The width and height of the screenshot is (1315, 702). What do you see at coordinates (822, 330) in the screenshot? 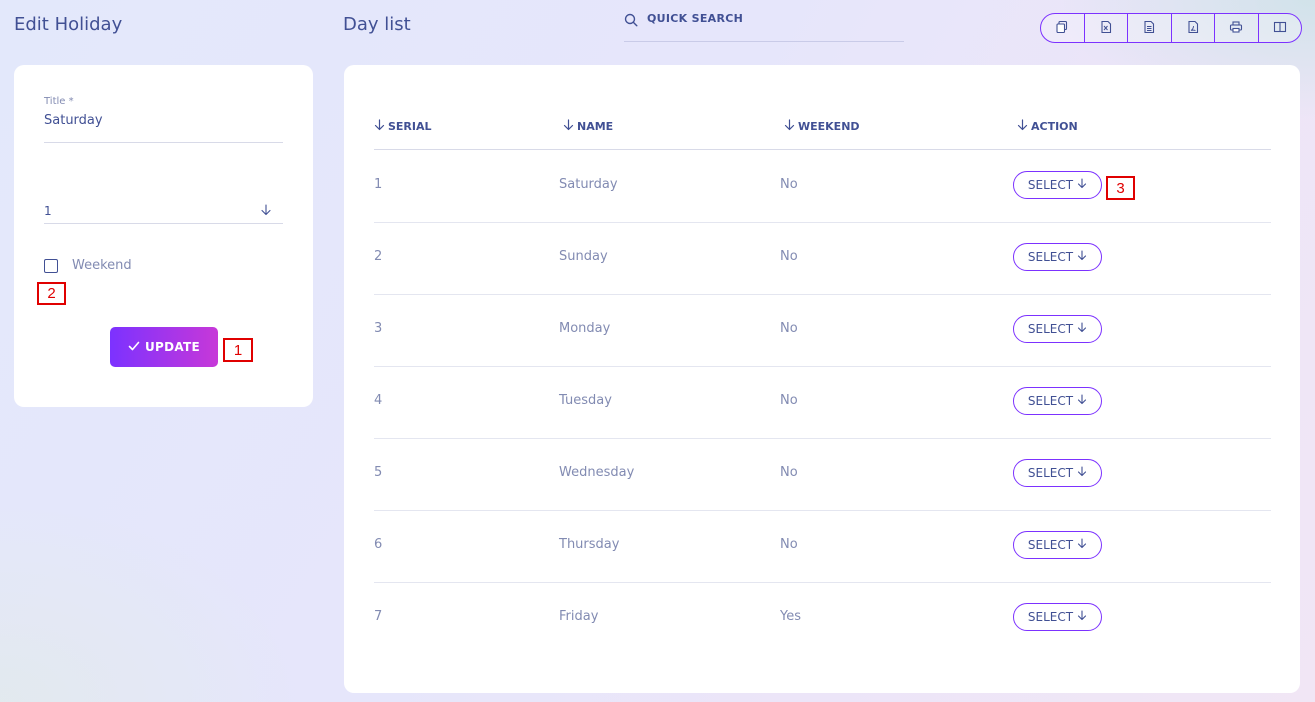
I see `table-row: 3 Monday No SELECT` at bounding box center [822, 330].